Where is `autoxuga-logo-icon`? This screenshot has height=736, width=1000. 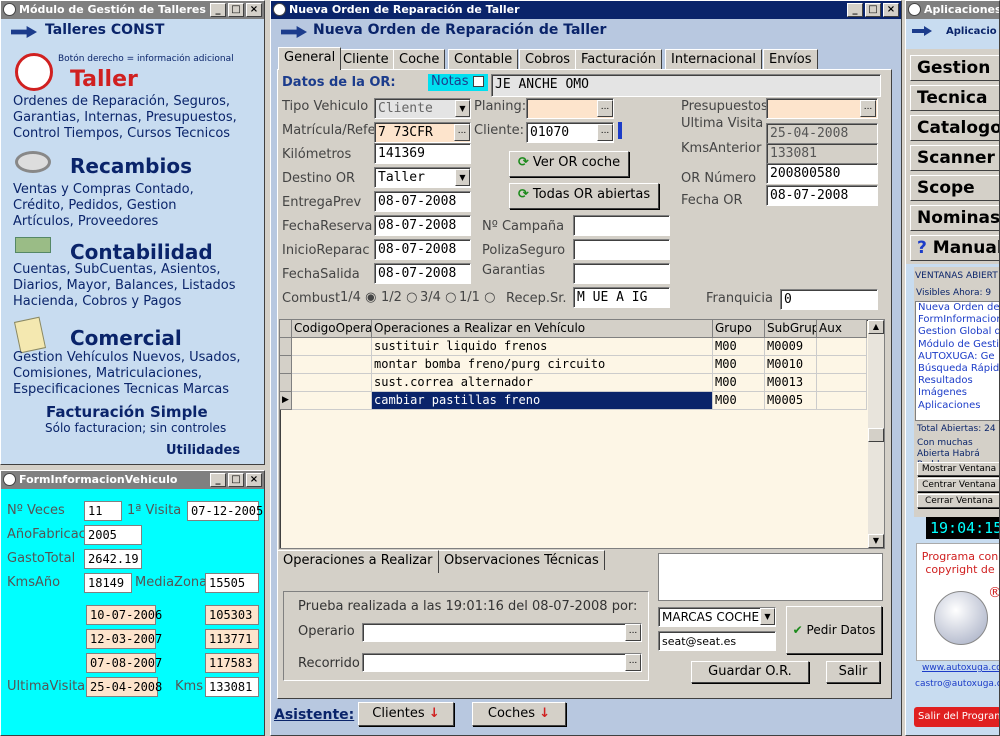 autoxuga-logo-icon is located at coordinates (961, 618).